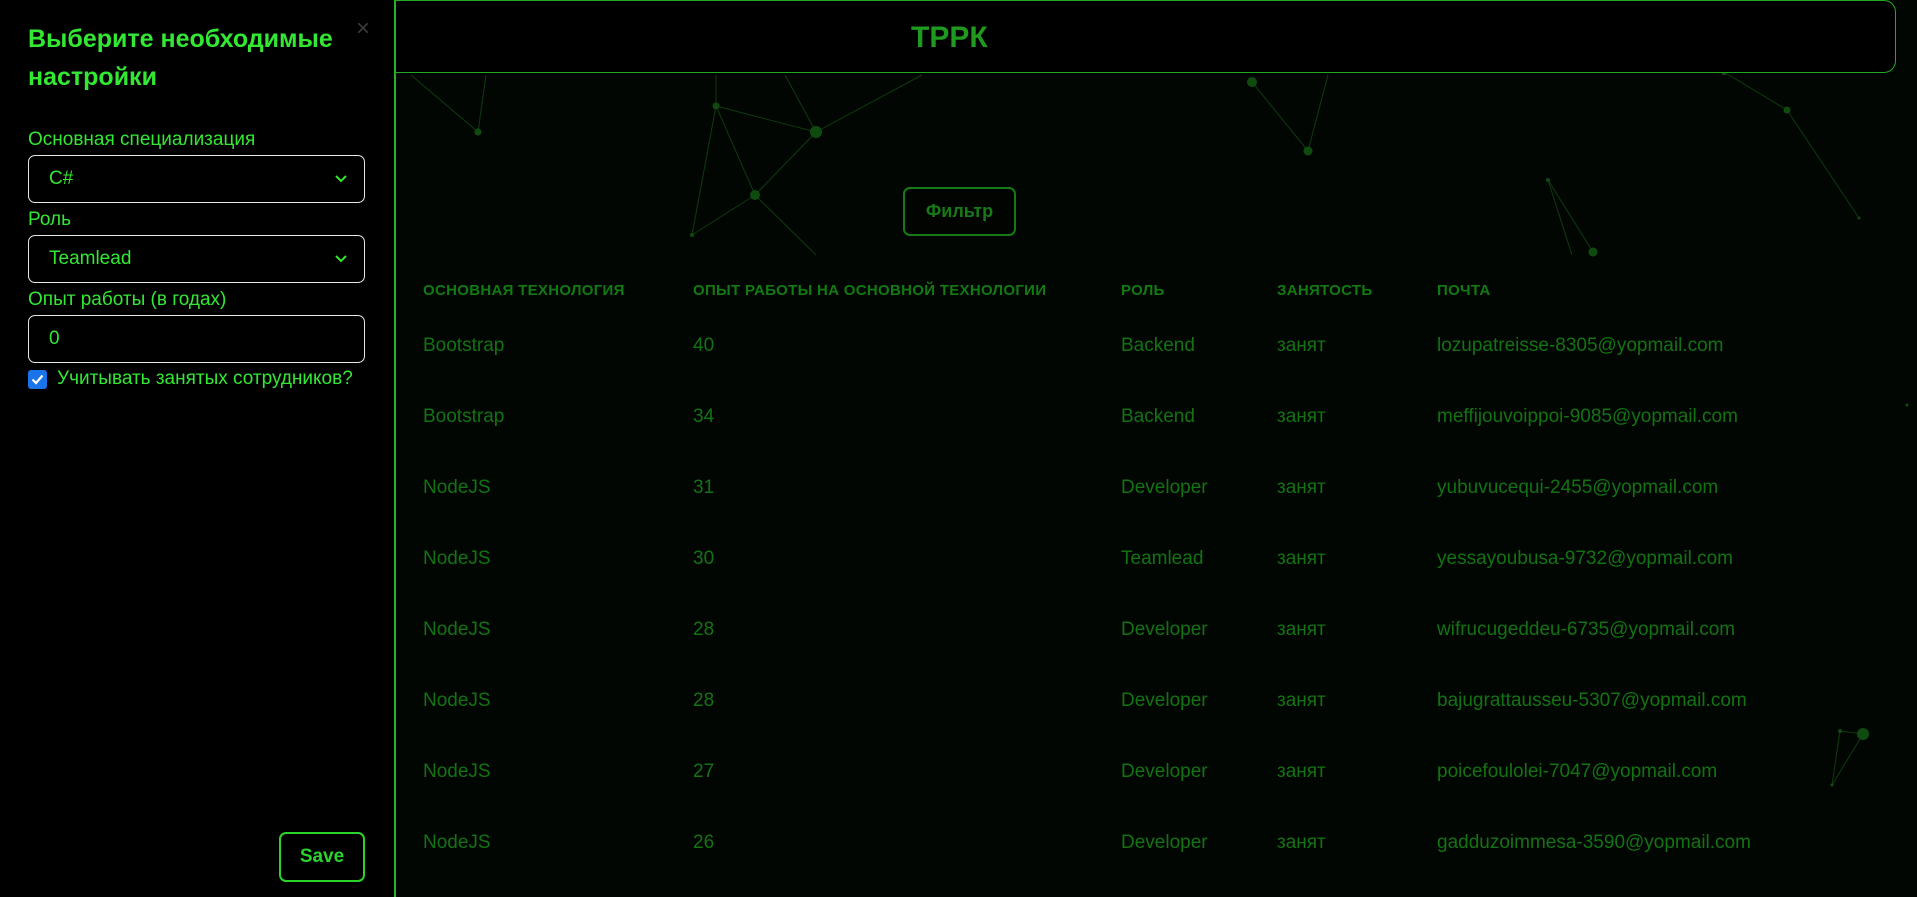 The height and width of the screenshot is (897, 1917). What do you see at coordinates (1586, 629) in the screenshot?
I see `cell-email: wifrucugeddeu-6735@yopmail.com` at bounding box center [1586, 629].